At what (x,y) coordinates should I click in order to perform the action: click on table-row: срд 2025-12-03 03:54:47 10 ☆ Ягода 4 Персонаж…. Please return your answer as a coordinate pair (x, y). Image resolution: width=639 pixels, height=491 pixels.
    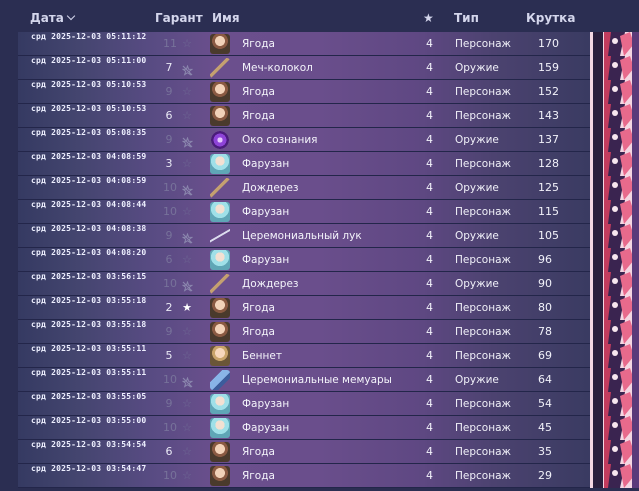
    Looking at the image, I should click on (328, 476).